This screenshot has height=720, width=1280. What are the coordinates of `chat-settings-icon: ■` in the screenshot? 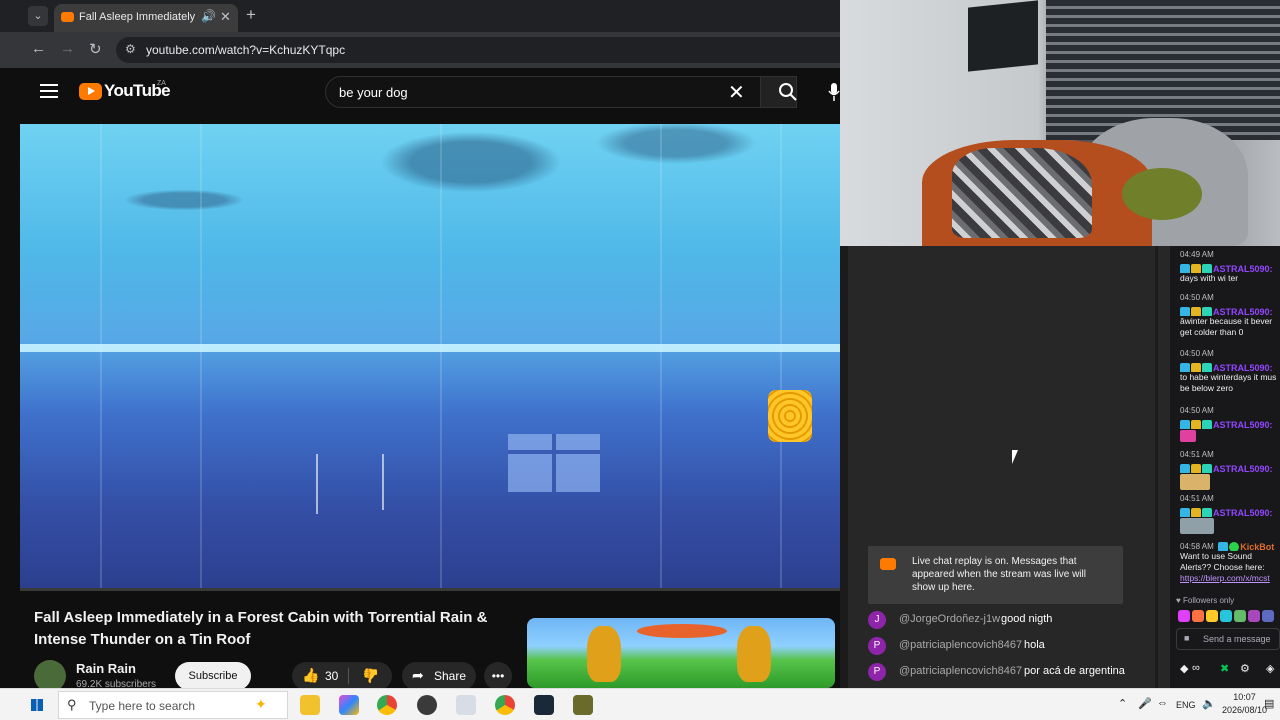 It's located at (1186, 638).